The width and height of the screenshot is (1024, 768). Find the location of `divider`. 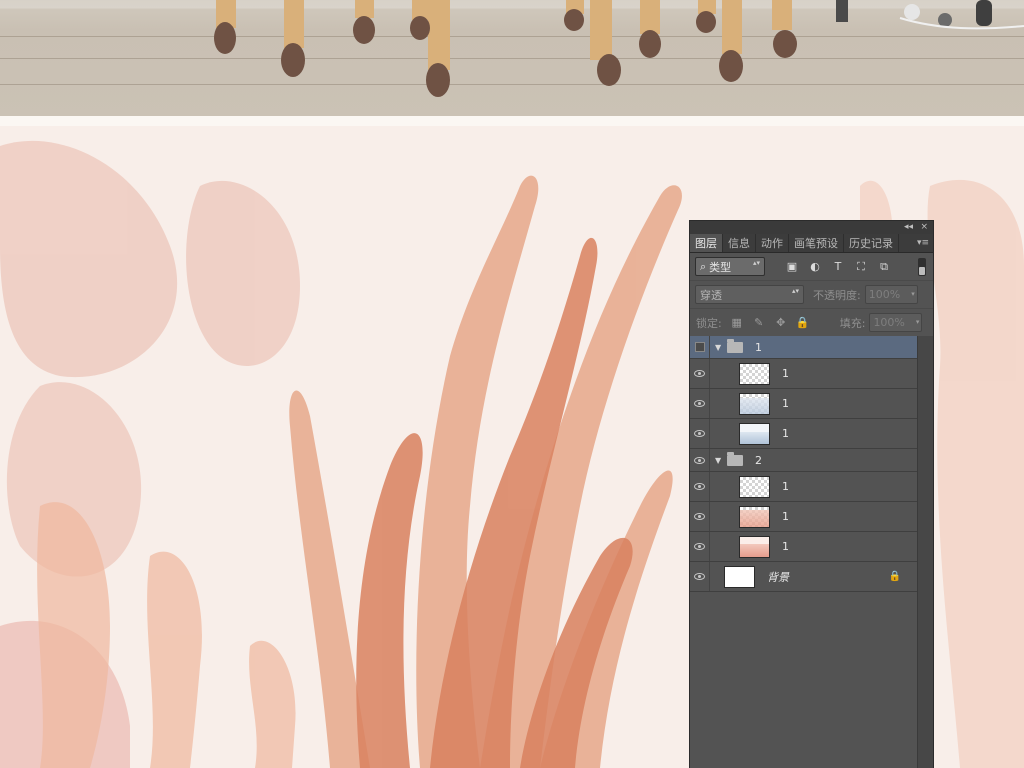

divider is located at coordinates (512, 121).